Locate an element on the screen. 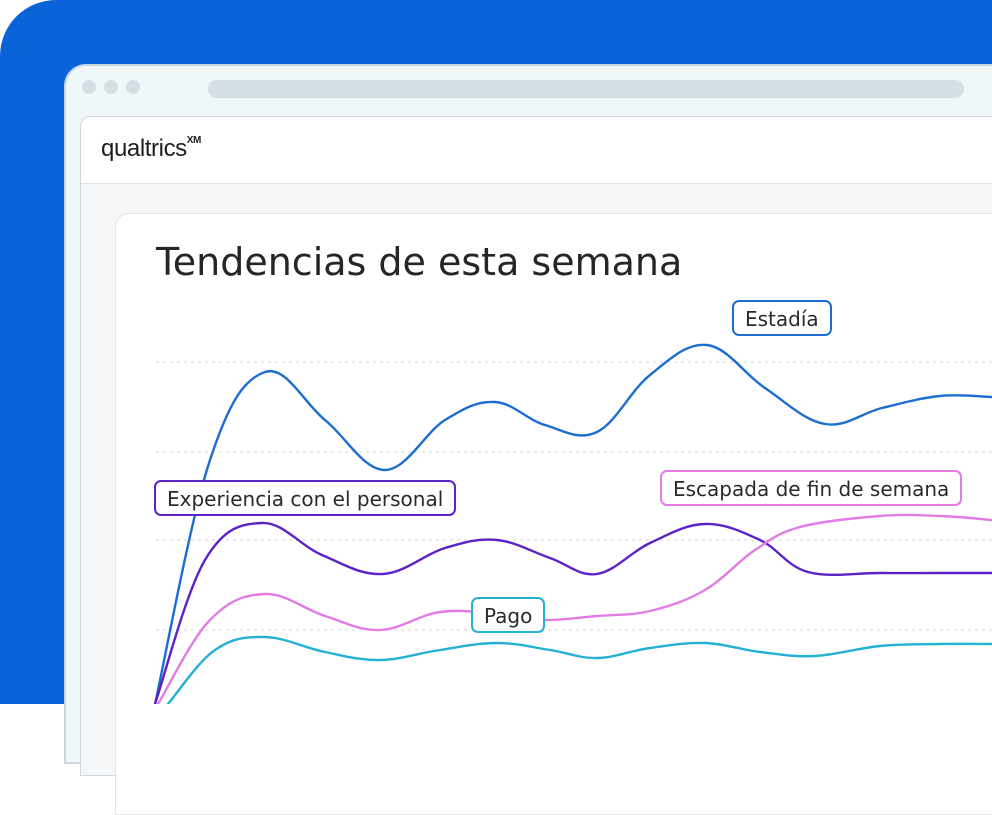 The width and height of the screenshot is (992, 815). series-label-pago-text: Pago is located at coordinates (508, 616).